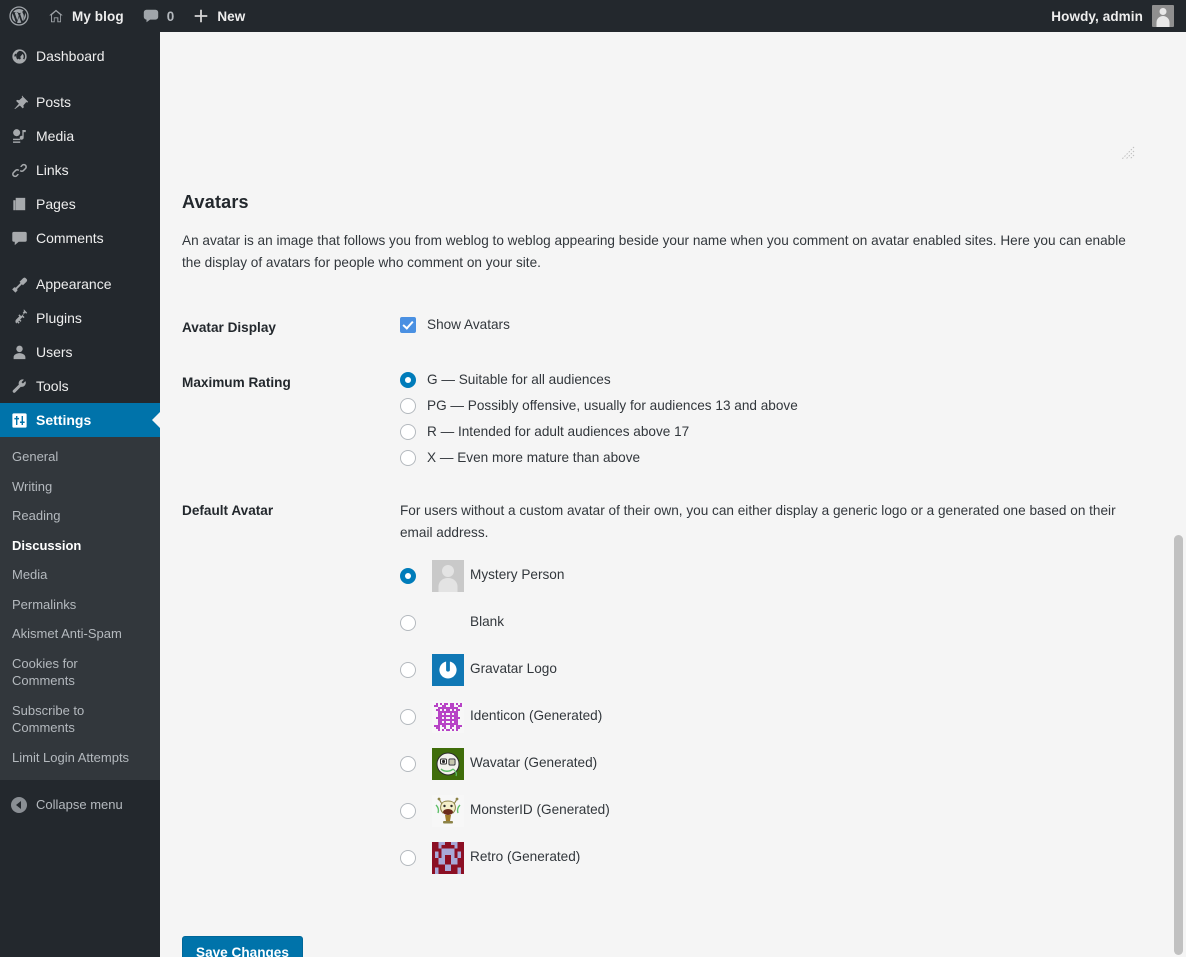  What do you see at coordinates (408, 622) in the screenshot?
I see `avatar-radio-blank` at bounding box center [408, 622].